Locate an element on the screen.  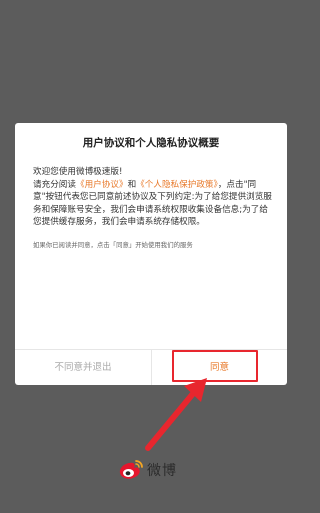
body-text-and: 和 is located at coordinates (132, 184).